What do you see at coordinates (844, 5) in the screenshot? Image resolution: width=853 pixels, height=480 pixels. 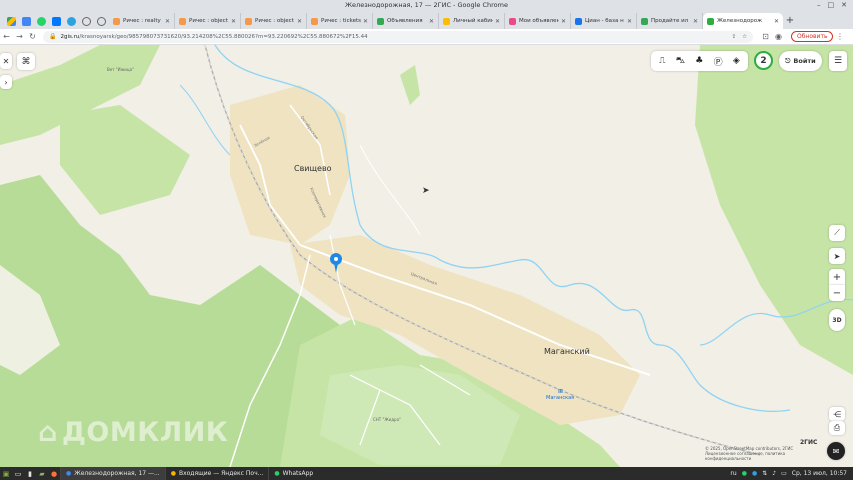 I see `close-window-button: ✕` at bounding box center [844, 5].